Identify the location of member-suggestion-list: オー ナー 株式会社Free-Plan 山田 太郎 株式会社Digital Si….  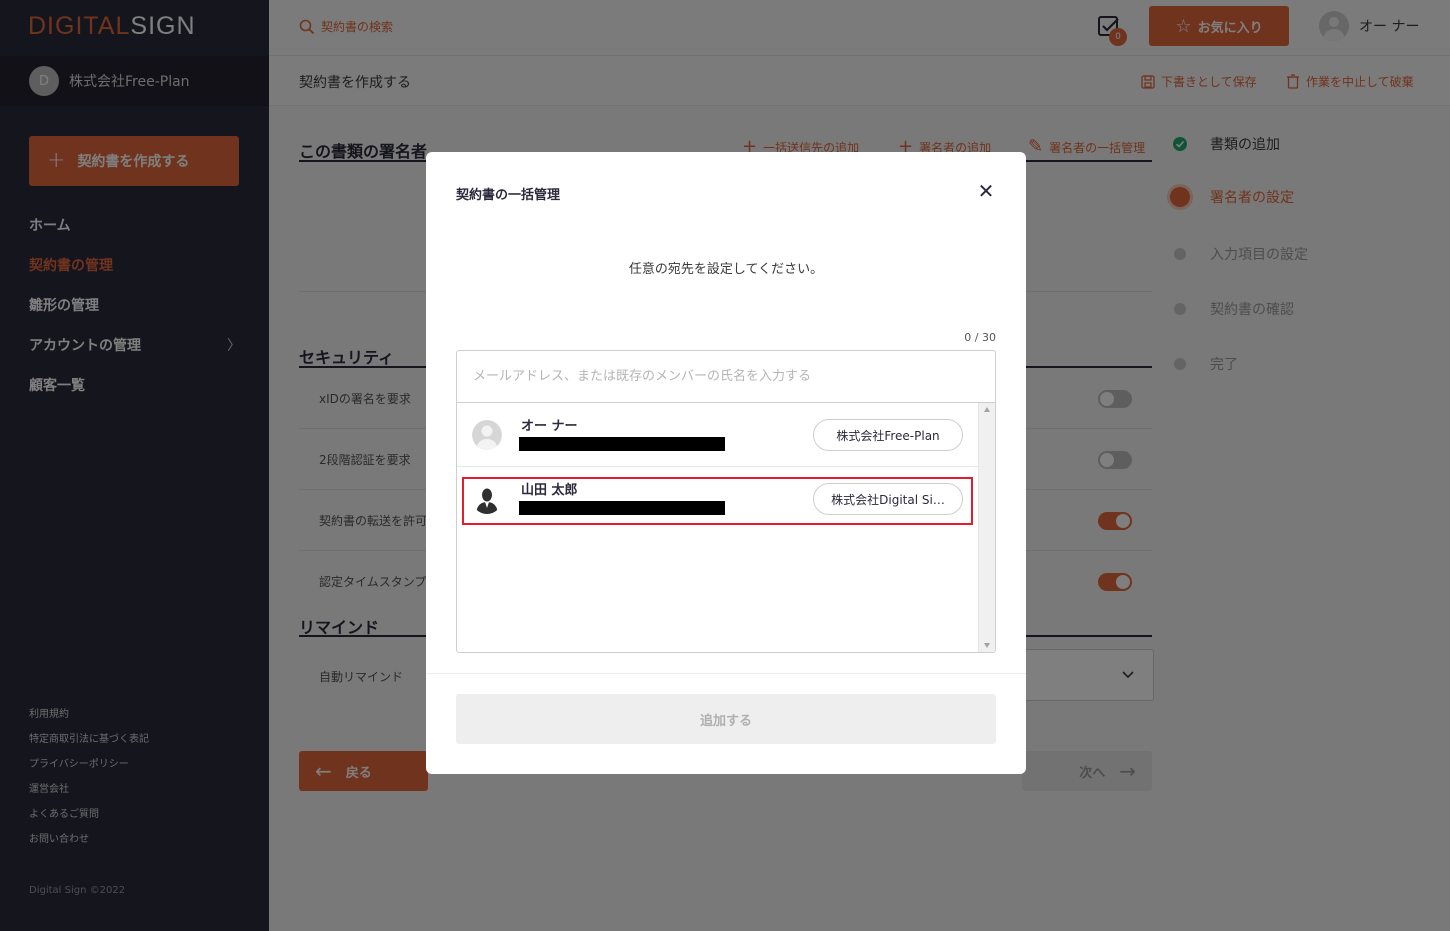
(726, 527).